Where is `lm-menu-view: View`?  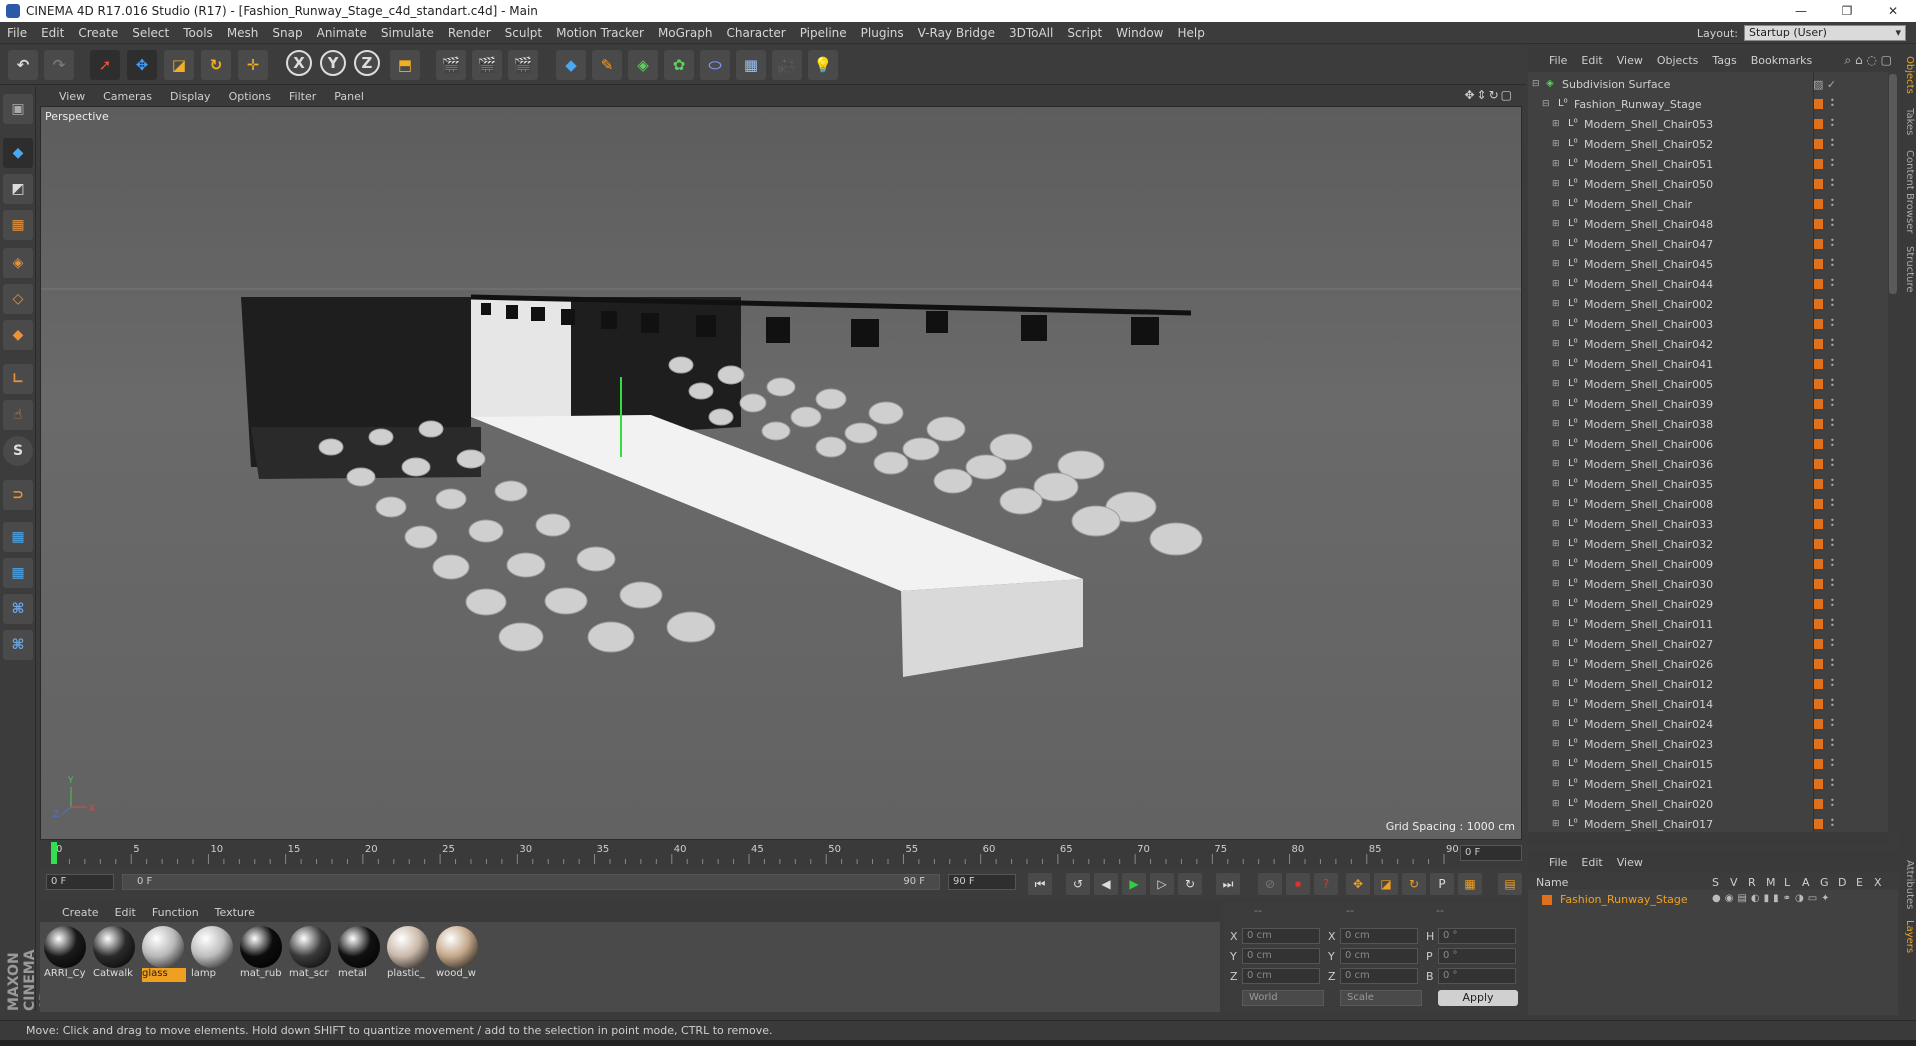 lm-menu-view: View is located at coordinates (1630, 862).